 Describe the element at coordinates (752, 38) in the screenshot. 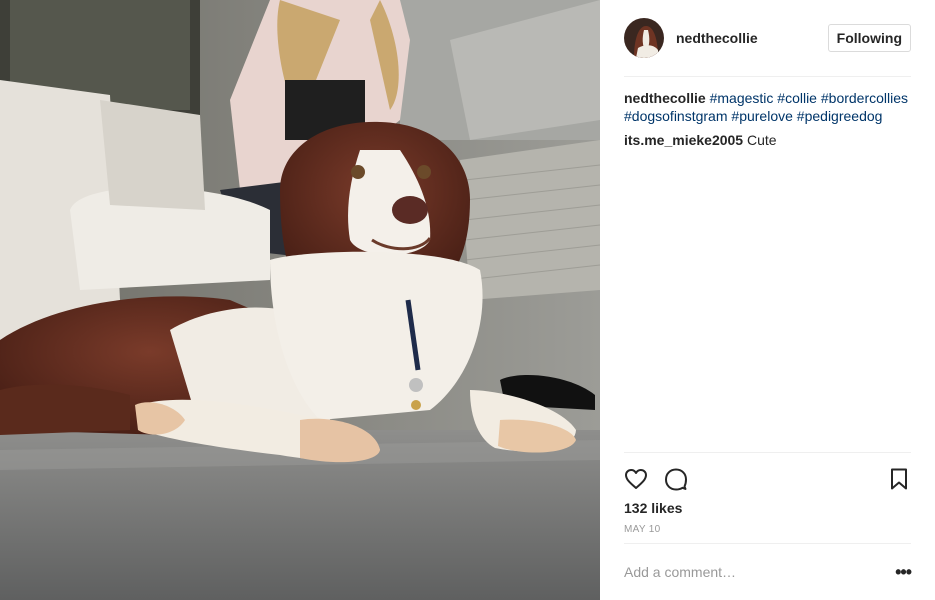

I see `post-username: nedthecollie` at that location.